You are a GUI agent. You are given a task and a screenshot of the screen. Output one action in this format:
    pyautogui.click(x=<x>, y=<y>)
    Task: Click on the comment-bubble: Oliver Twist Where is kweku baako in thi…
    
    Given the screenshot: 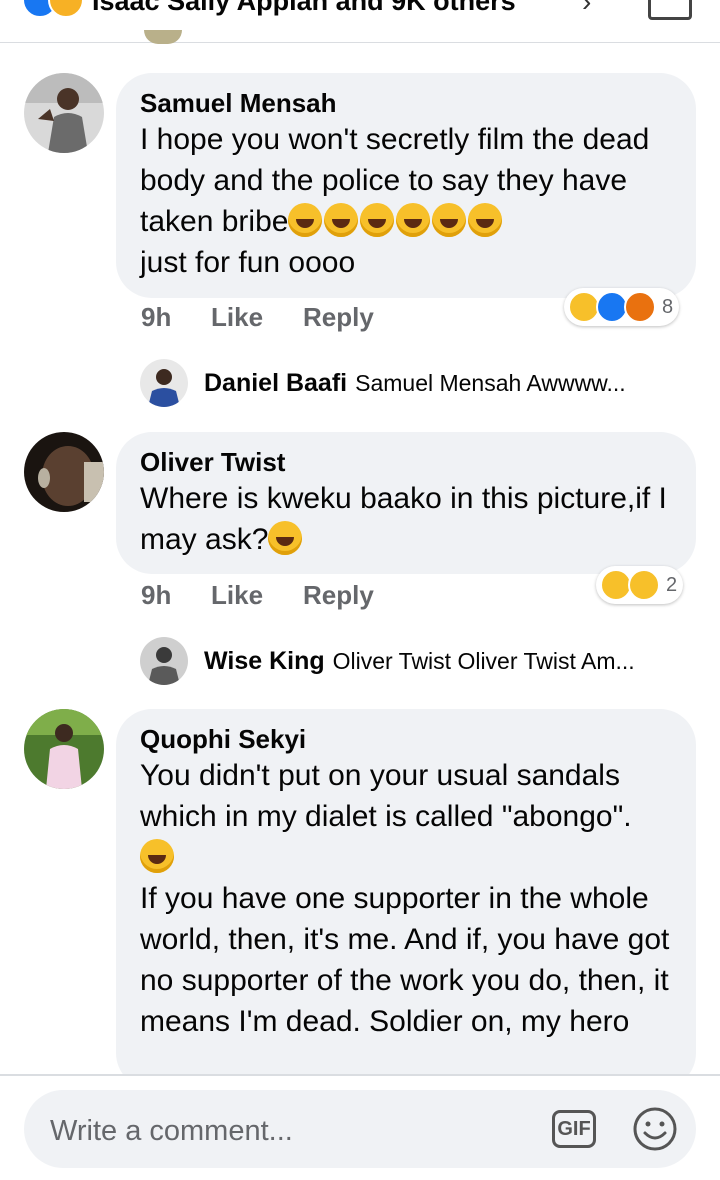 What is the action you would take?
    pyautogui.click(x=406, y=503)
    